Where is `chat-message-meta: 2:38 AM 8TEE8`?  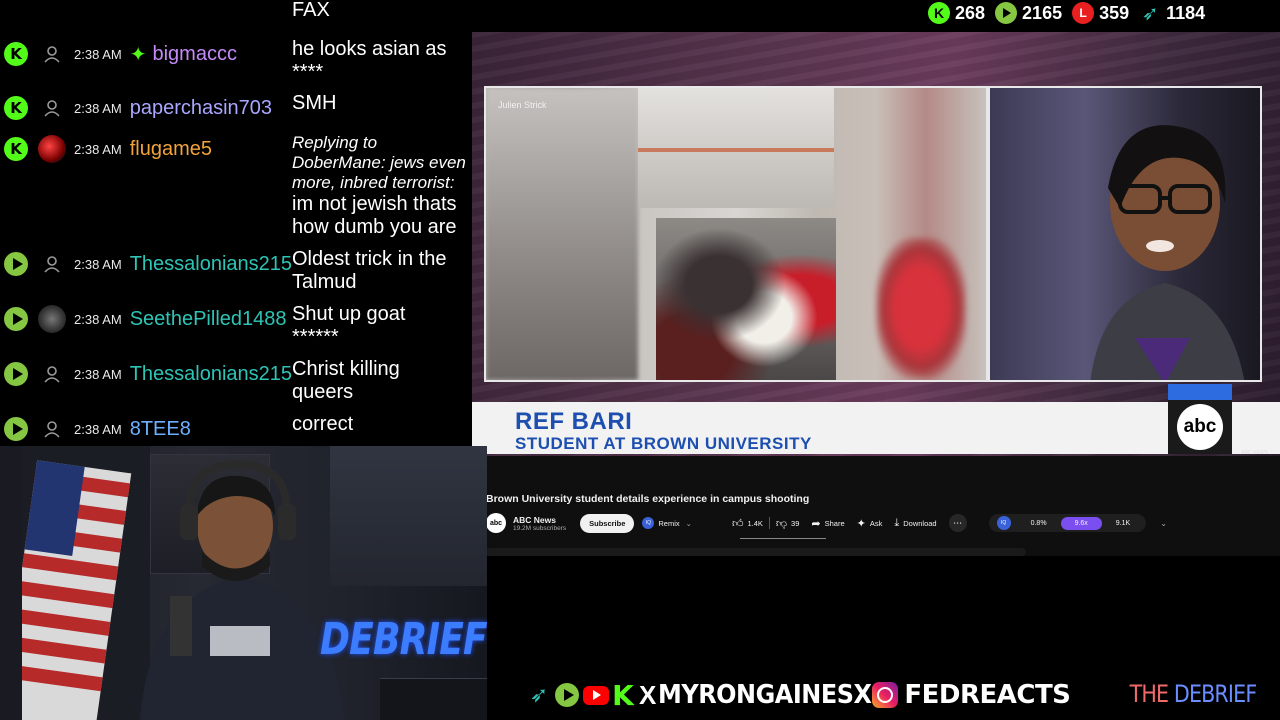
chat-message-meta: 2:38 AM 8TEE8 is located at coordinates (97, 429).